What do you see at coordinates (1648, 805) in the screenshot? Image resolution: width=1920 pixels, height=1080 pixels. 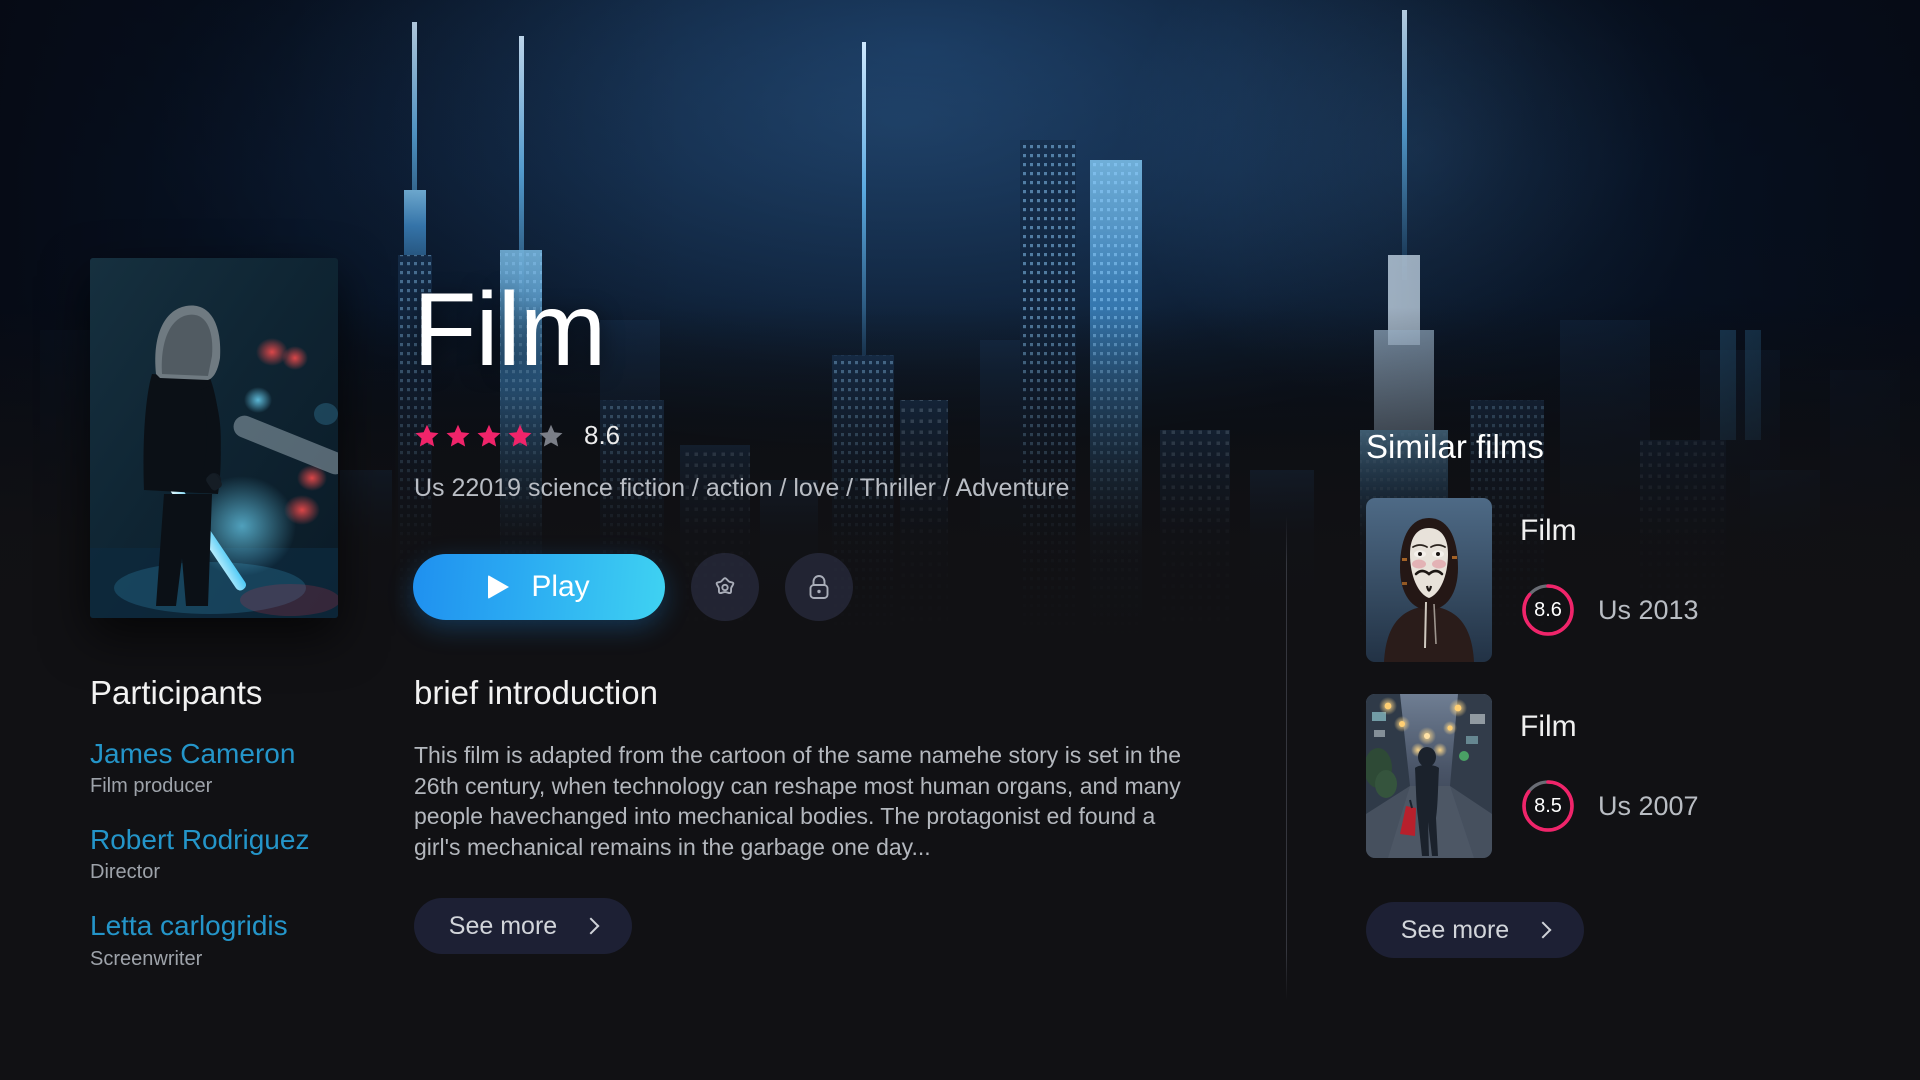 I see `similar-film-year: Us 2007` at bounding box center [1648, 805].